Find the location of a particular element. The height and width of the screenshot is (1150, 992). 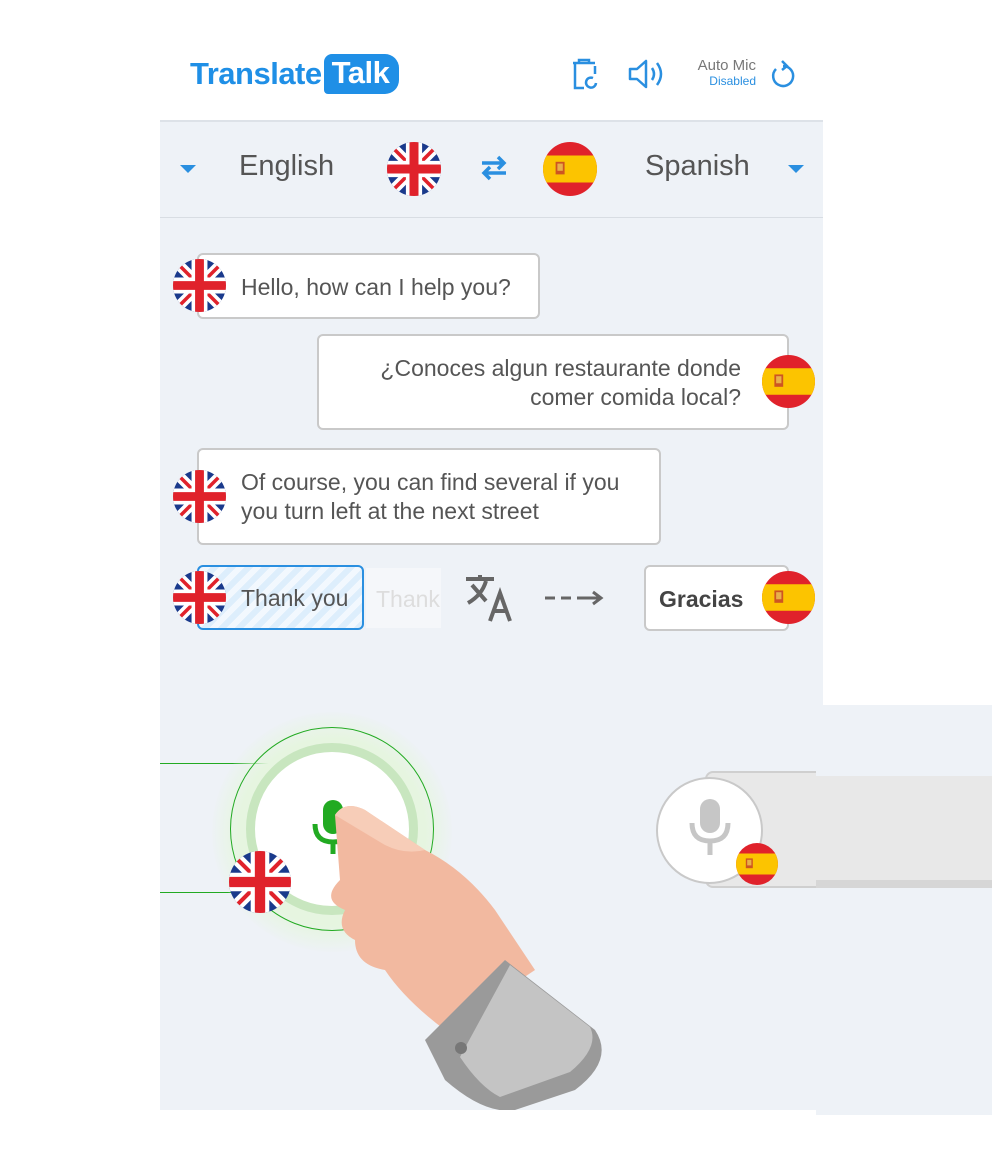

app-logo: Translate Talk is located at coordinates (295, 74).